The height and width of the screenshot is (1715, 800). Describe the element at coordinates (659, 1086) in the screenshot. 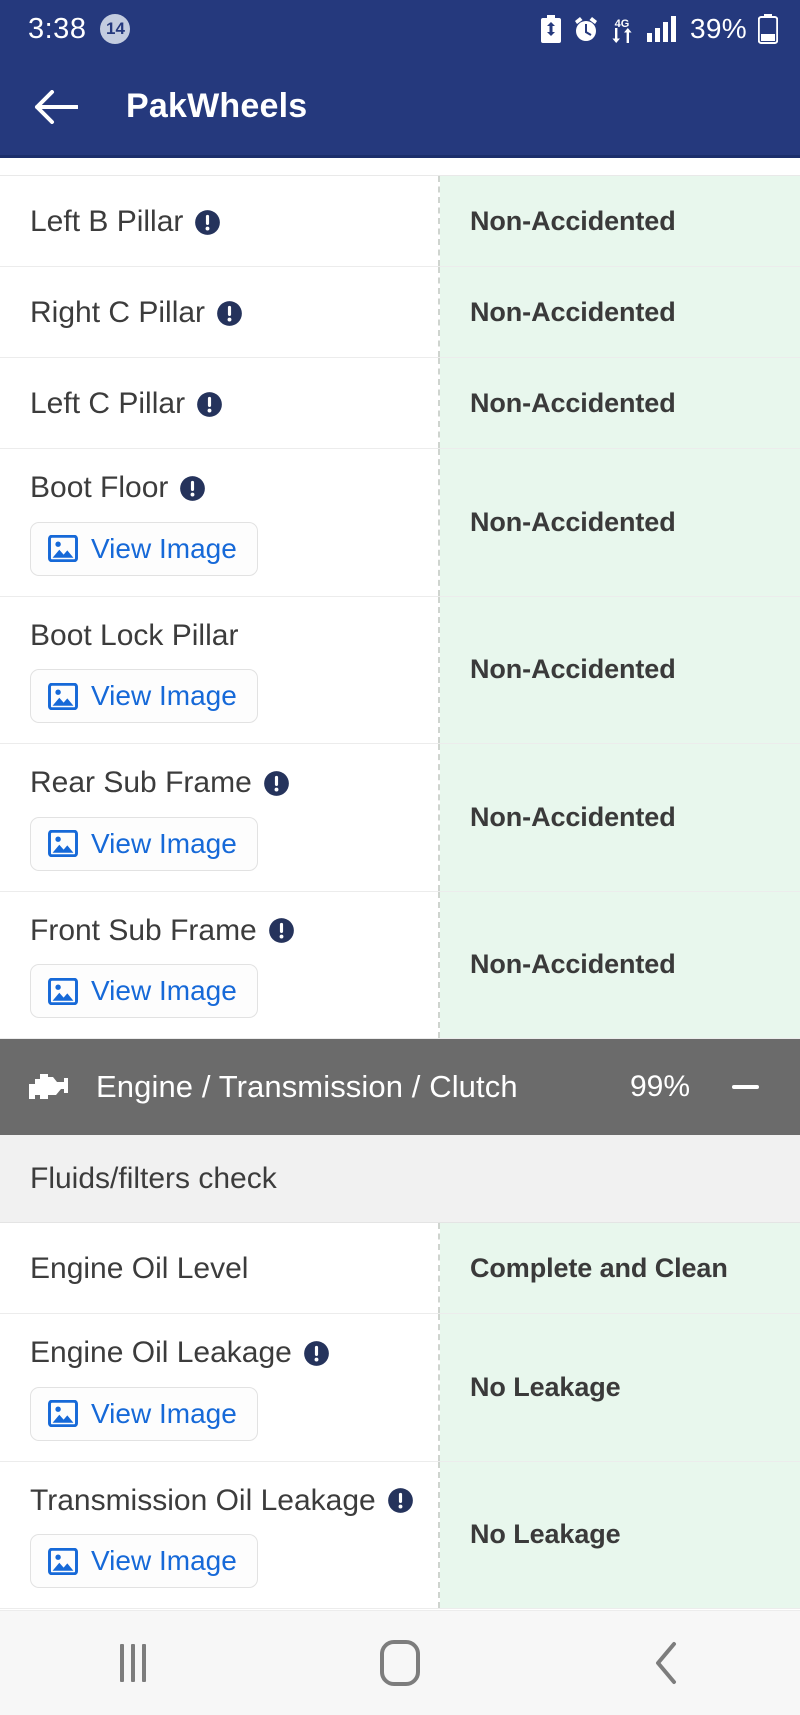

I see `section-percent: 99%` at that location.